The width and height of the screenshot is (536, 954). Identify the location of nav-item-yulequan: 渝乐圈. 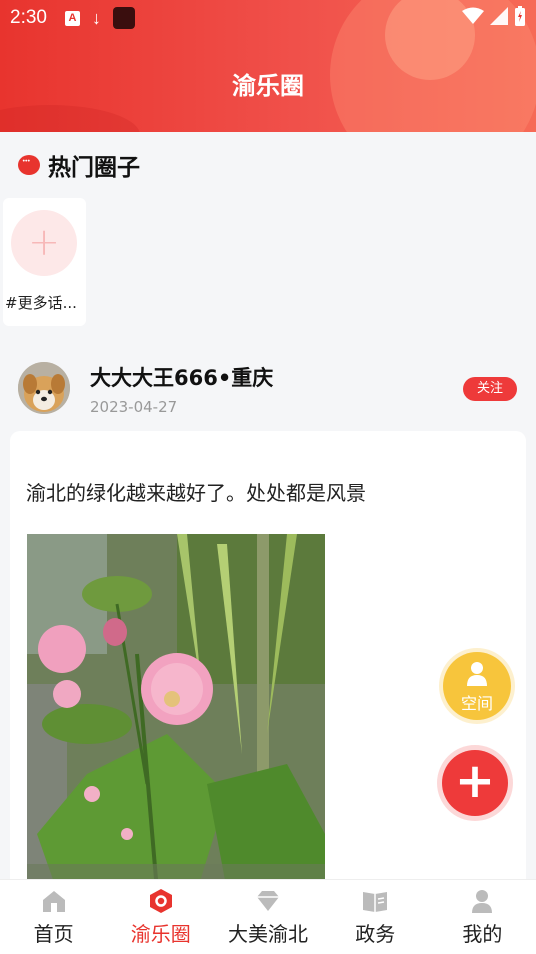
(160, 917).